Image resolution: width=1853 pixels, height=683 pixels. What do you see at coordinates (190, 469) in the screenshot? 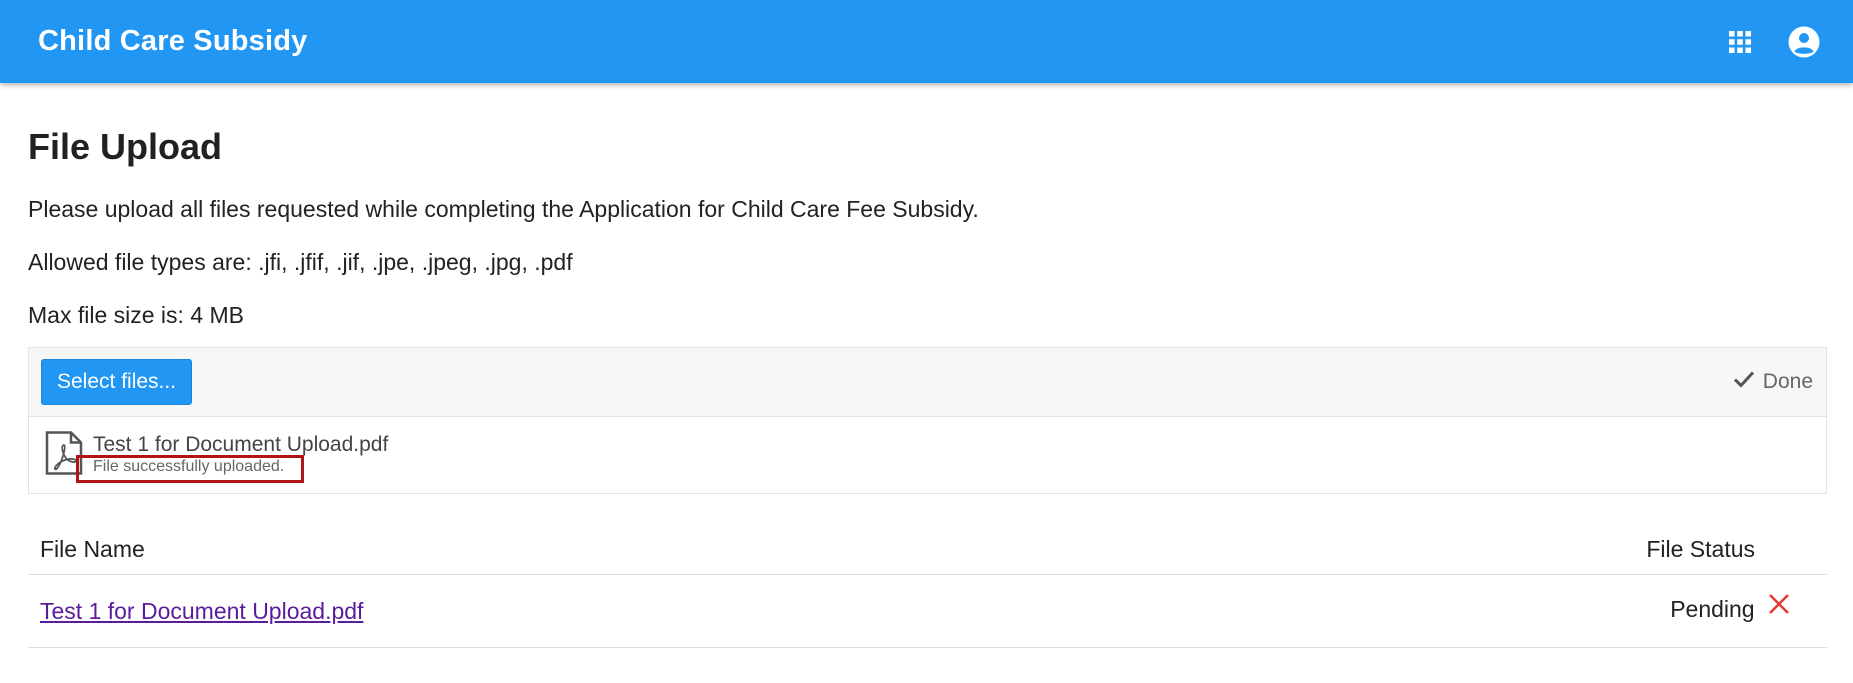
I see `highlight-box` at bounding box center [190, 469].